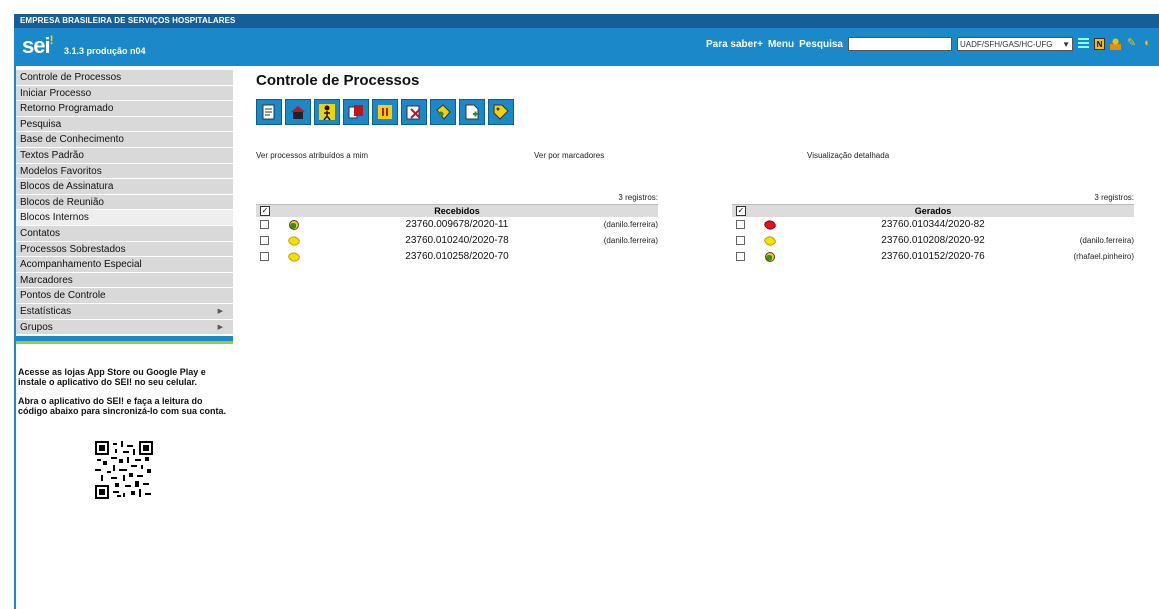 The width and height of the screenshot is (1159, 609). Describe the element at coordinates (569, 155) in the screenshot. I see `link-ver-por-marcadores: Ver por marcadores` at that location.